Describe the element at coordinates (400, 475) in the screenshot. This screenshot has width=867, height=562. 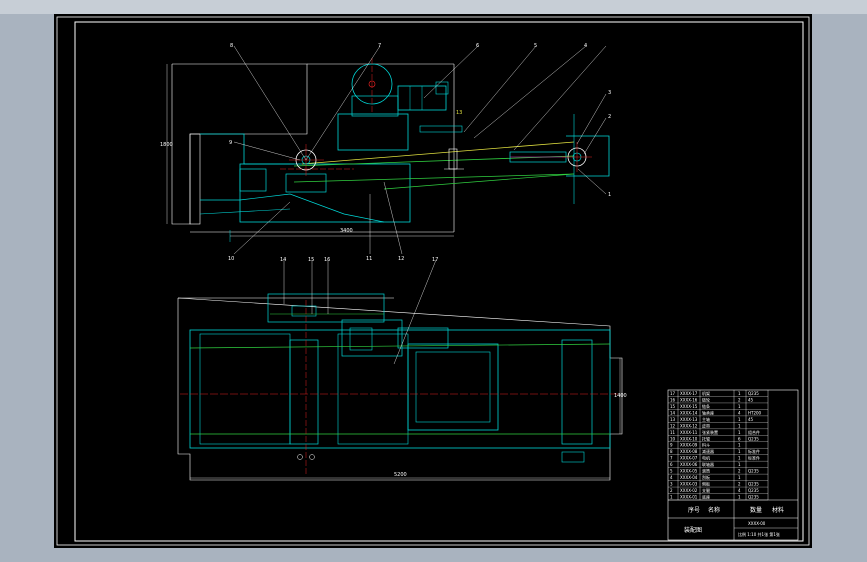
I see `plan-dim-length: 5200` at that location.